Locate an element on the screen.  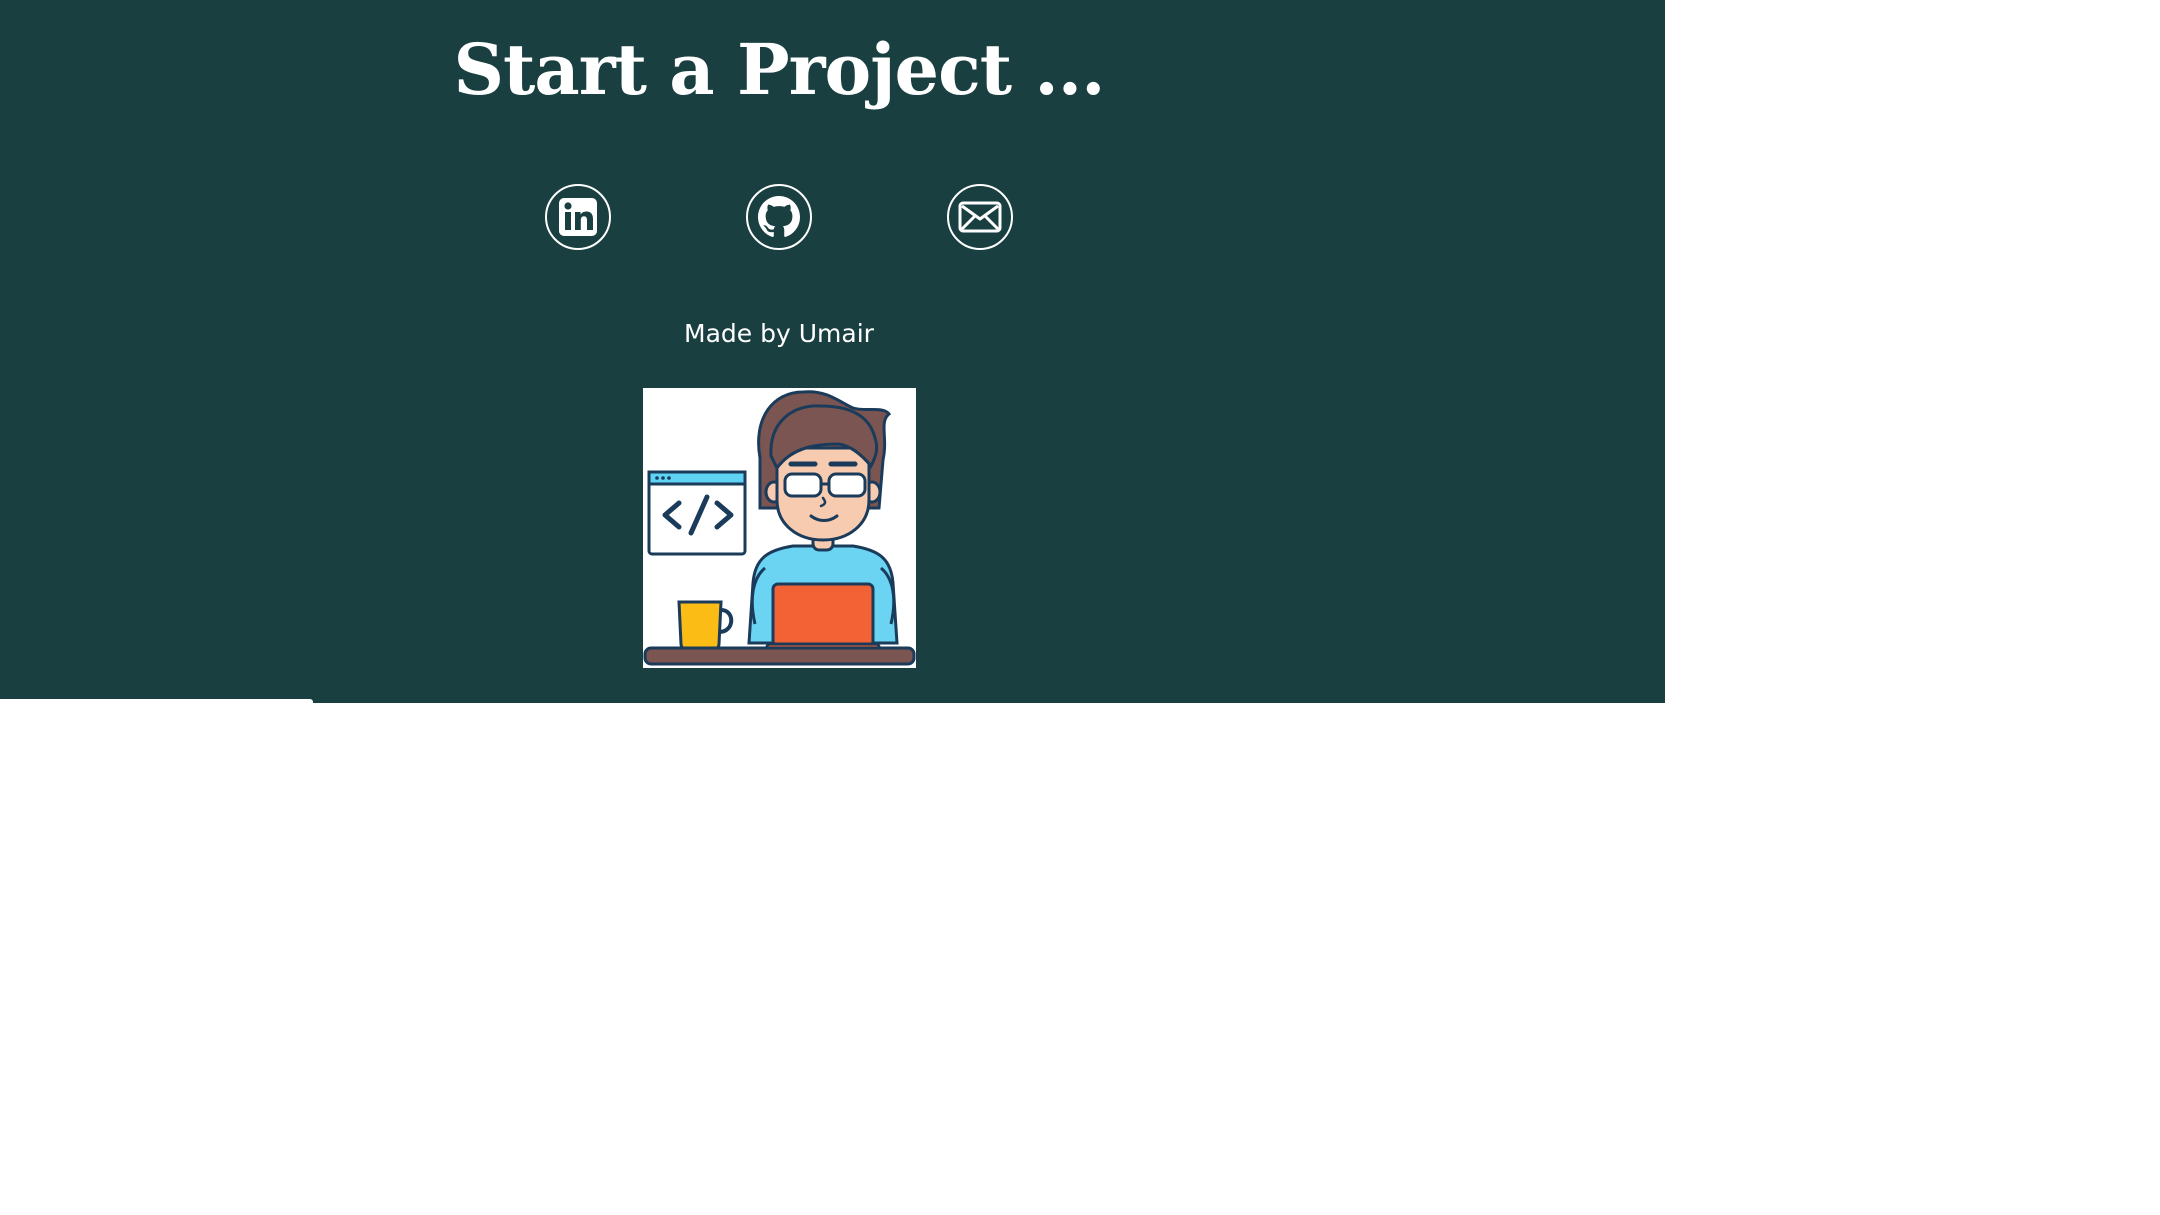
email-icon is located at coordinates (980, 217).